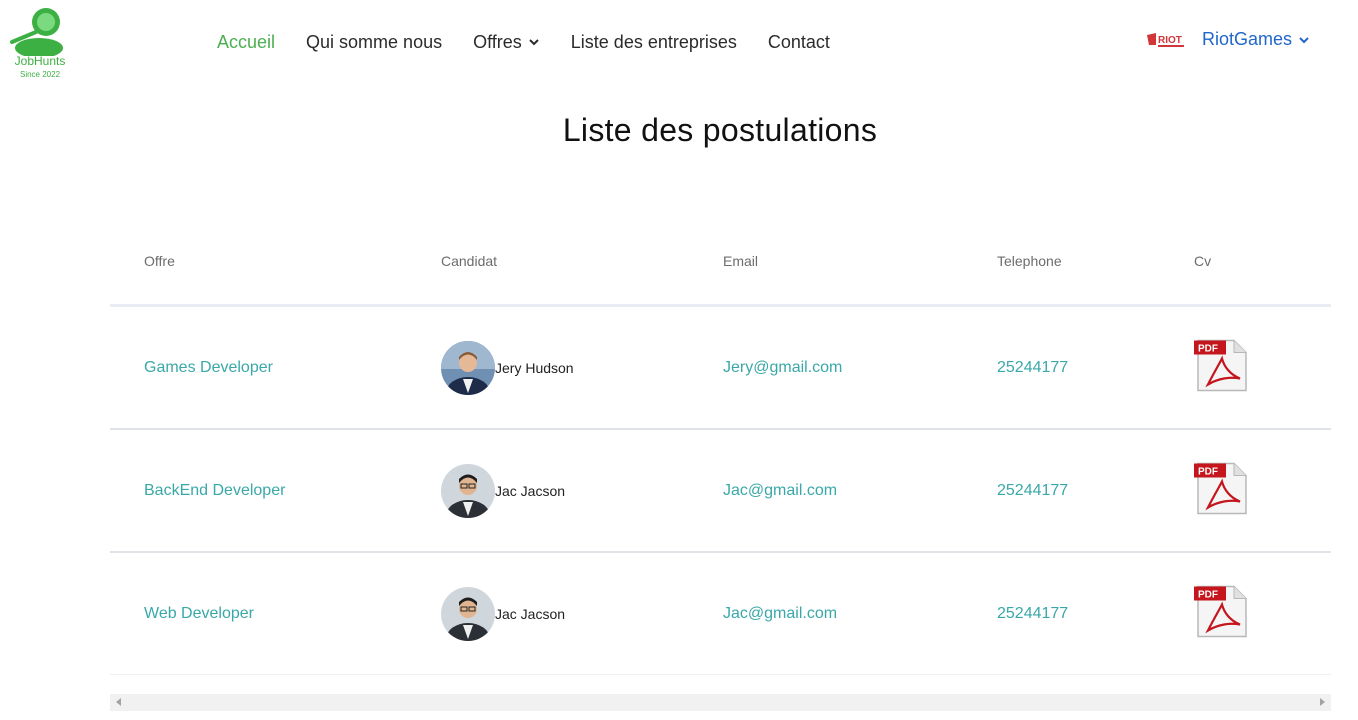 This screenshot has height=720, width=1358. I want to click on nav-item-label: Qui somme nous, so click(374, 42).